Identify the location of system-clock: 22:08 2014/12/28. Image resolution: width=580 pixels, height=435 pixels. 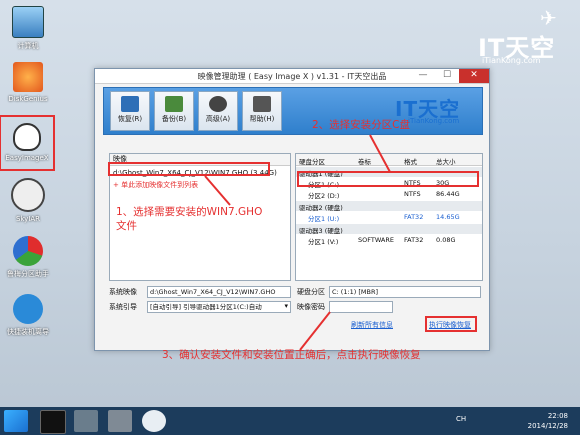
(548, 421).